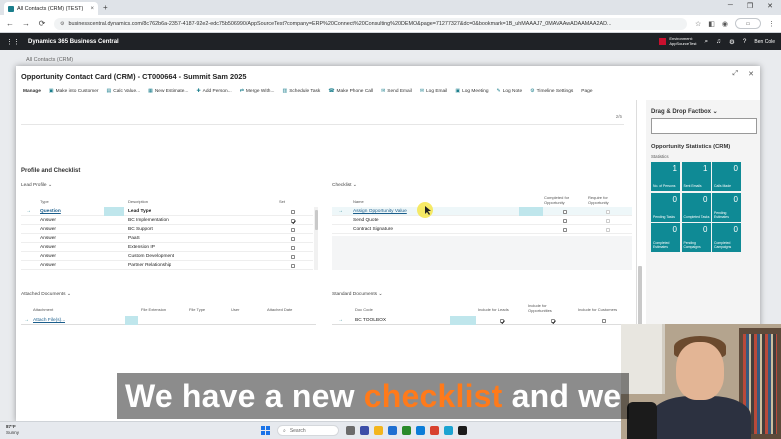  I want to click on help-icon: ?, so click(745, 41).